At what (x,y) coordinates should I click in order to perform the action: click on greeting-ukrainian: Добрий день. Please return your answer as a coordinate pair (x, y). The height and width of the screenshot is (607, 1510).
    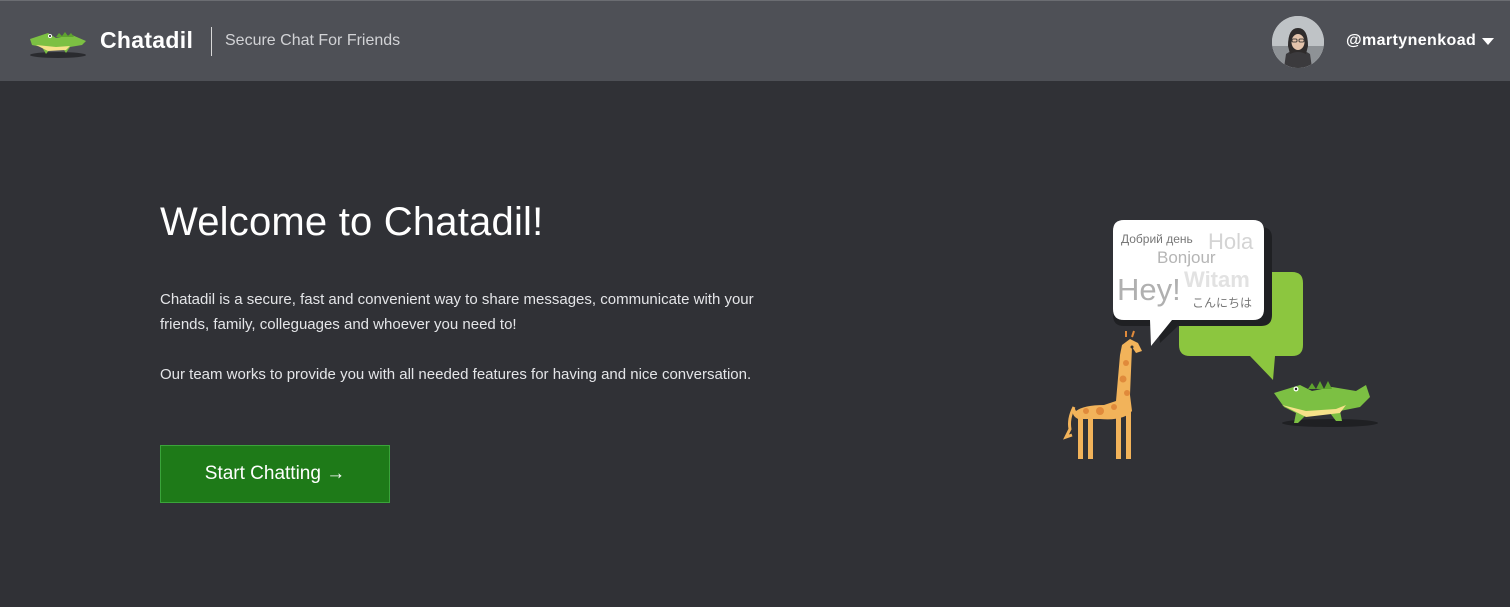
    Looking at the image, I should click on (1157, 239).